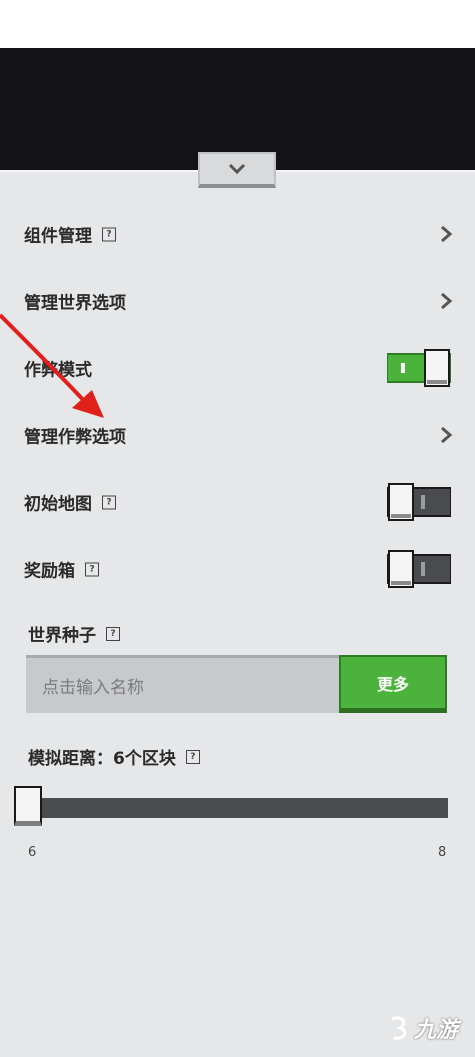  I want to click on annotation-arrow-icon, so click(52, 365).